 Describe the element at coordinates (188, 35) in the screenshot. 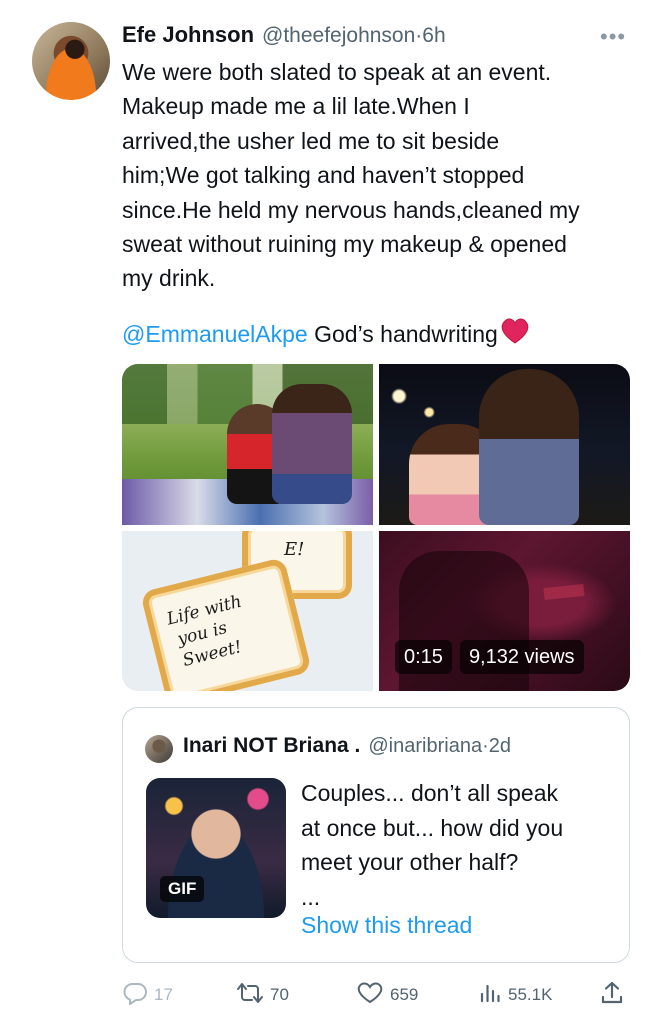

I see `author-display-name: Efe Johnson` at that location.